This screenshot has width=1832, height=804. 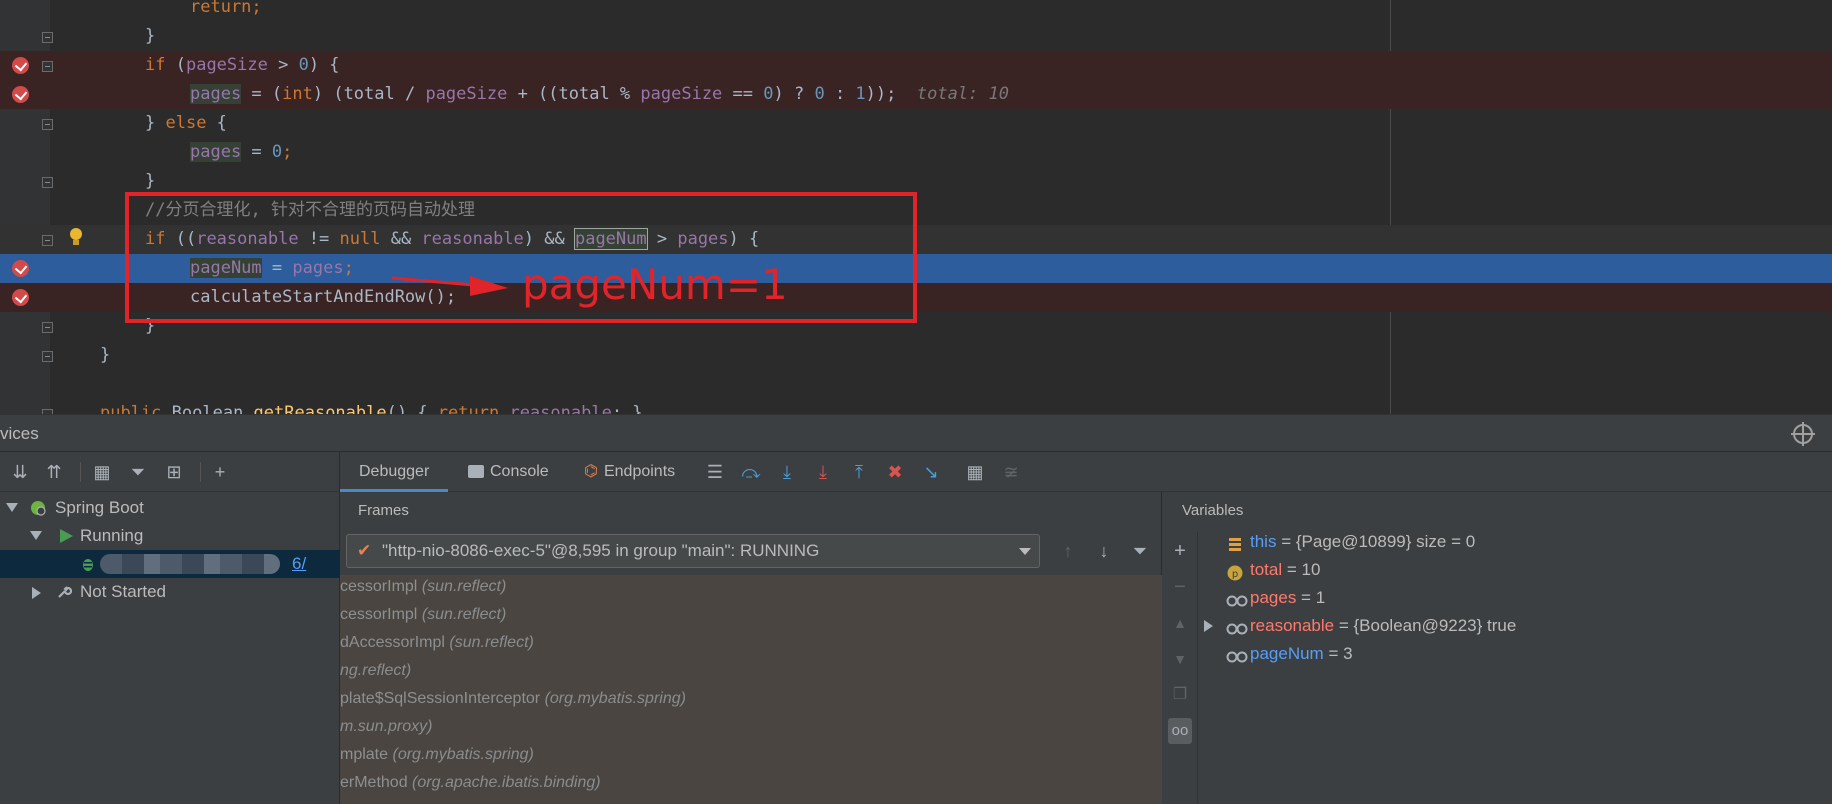 I want to click on add-watch-icon: +, so click(x=1180, y=551).